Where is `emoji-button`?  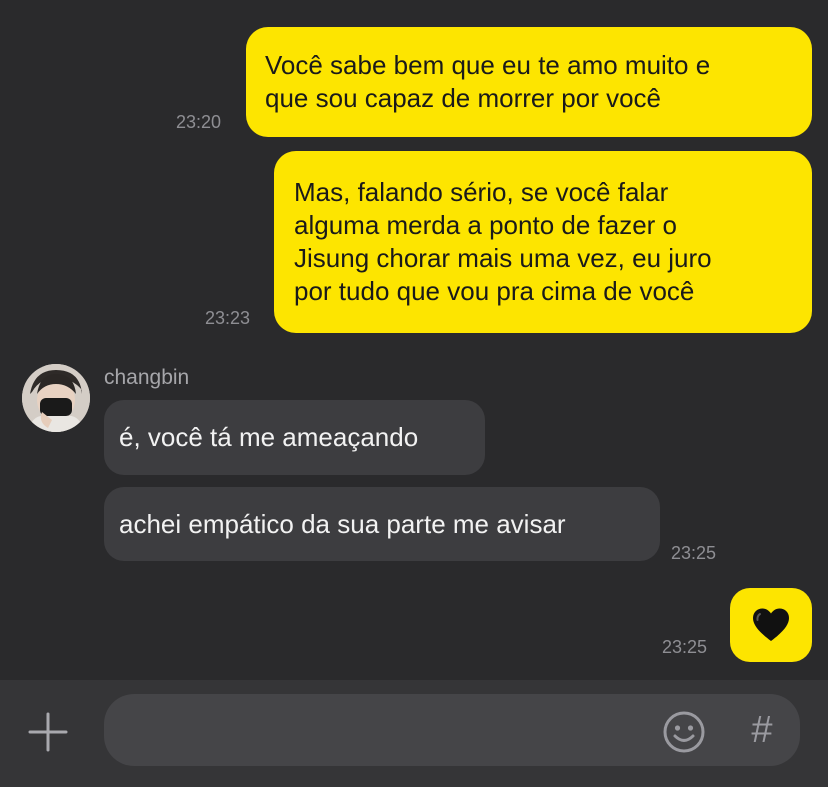 emoji-button is located at coordinates (684, 732).